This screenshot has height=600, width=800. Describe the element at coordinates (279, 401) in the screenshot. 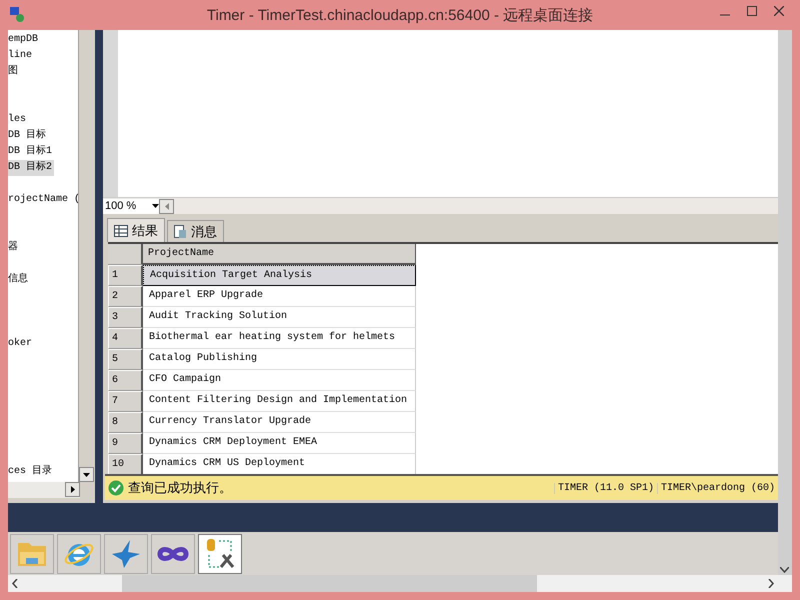

I see `table-cell: Content Filtering Design and Implementation` at that location.